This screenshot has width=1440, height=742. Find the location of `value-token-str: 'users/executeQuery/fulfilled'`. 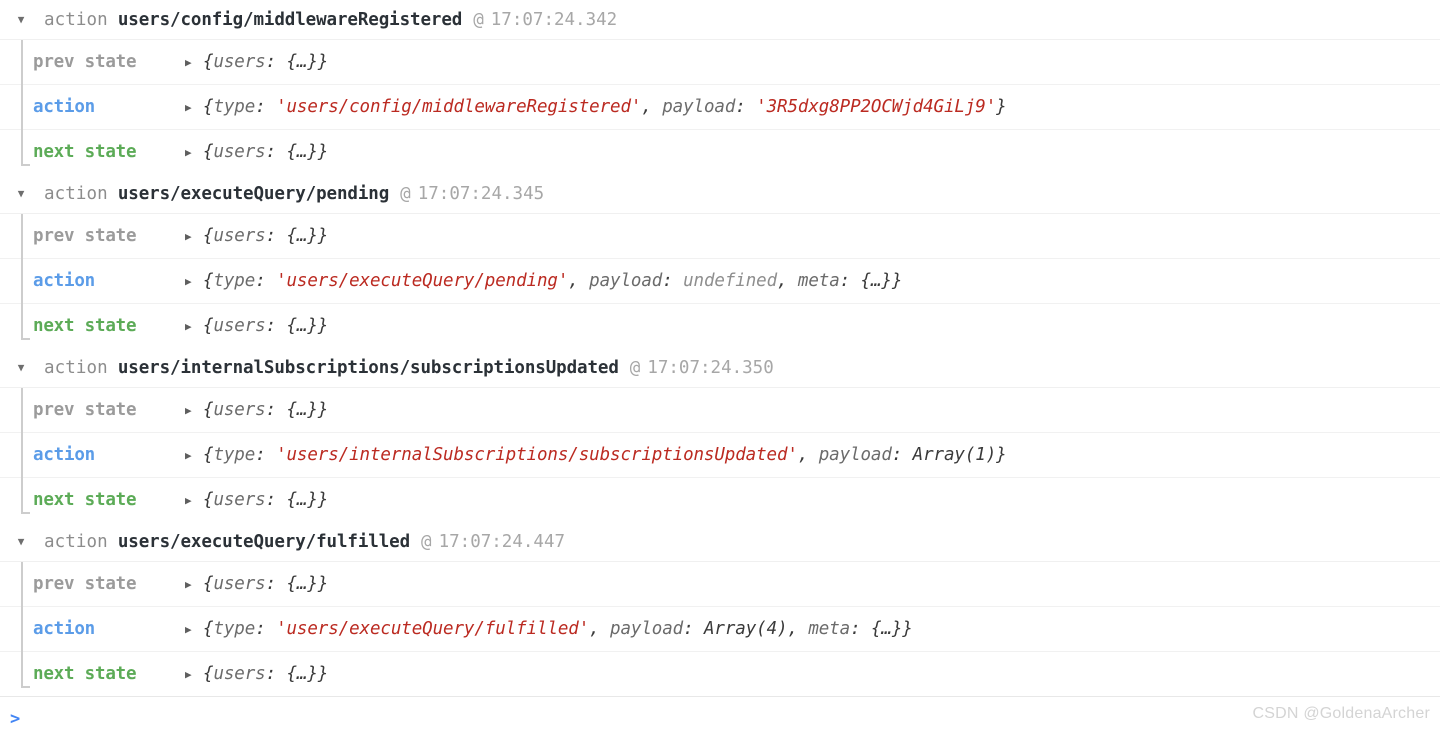

value-token-str: 'users/executeQuery/fulfilled' is located at coordinates (433, 629).